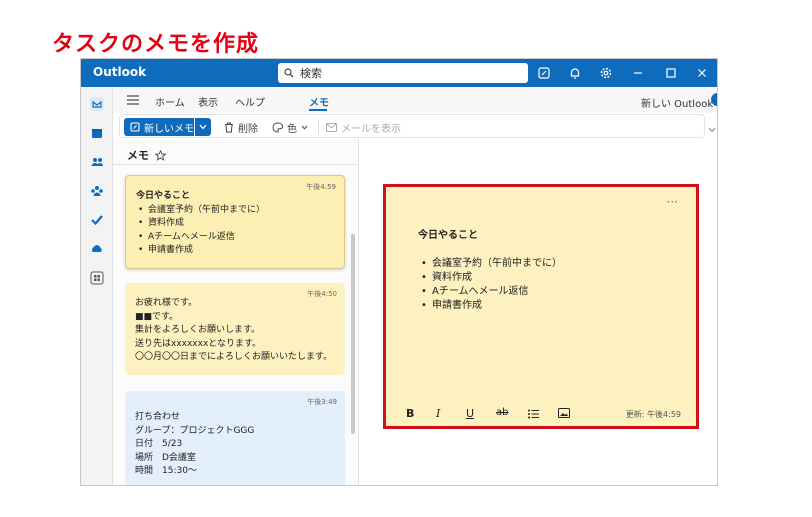 The width and height of the screenshot is (812, 517). I want to click on note-bullet: 資料作成, so click(235, 224).